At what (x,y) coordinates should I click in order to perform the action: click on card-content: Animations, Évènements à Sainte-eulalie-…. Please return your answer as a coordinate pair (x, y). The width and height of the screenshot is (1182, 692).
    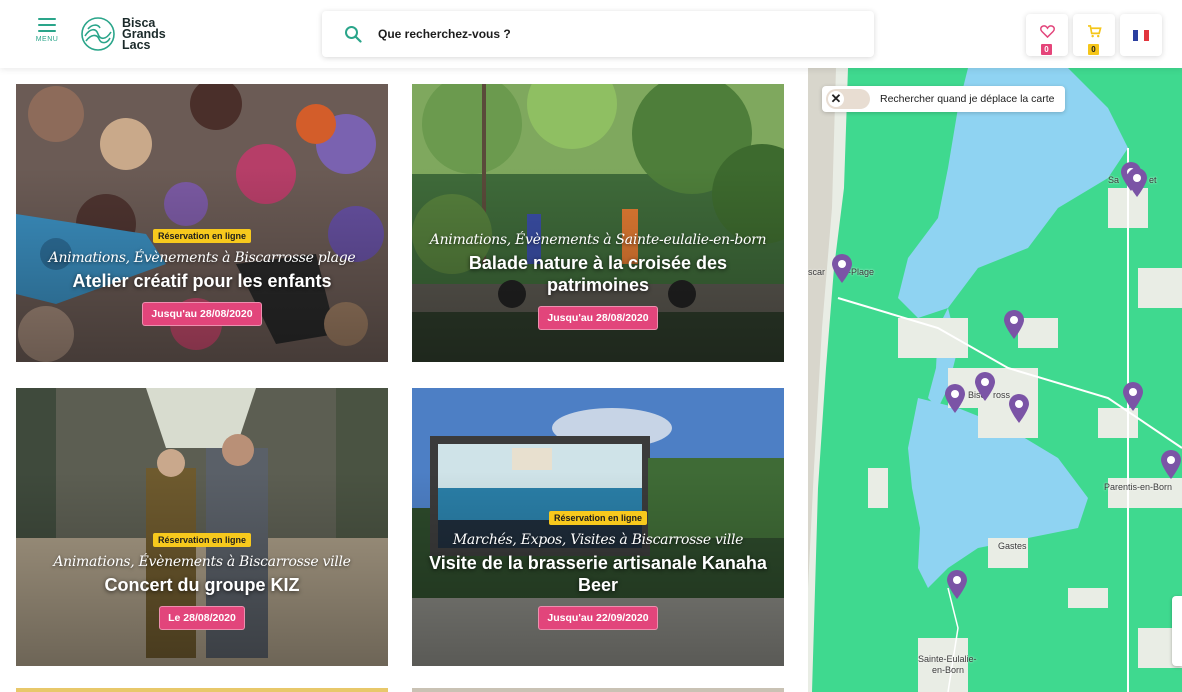
    Looking at the image, I should click on (598, 278).